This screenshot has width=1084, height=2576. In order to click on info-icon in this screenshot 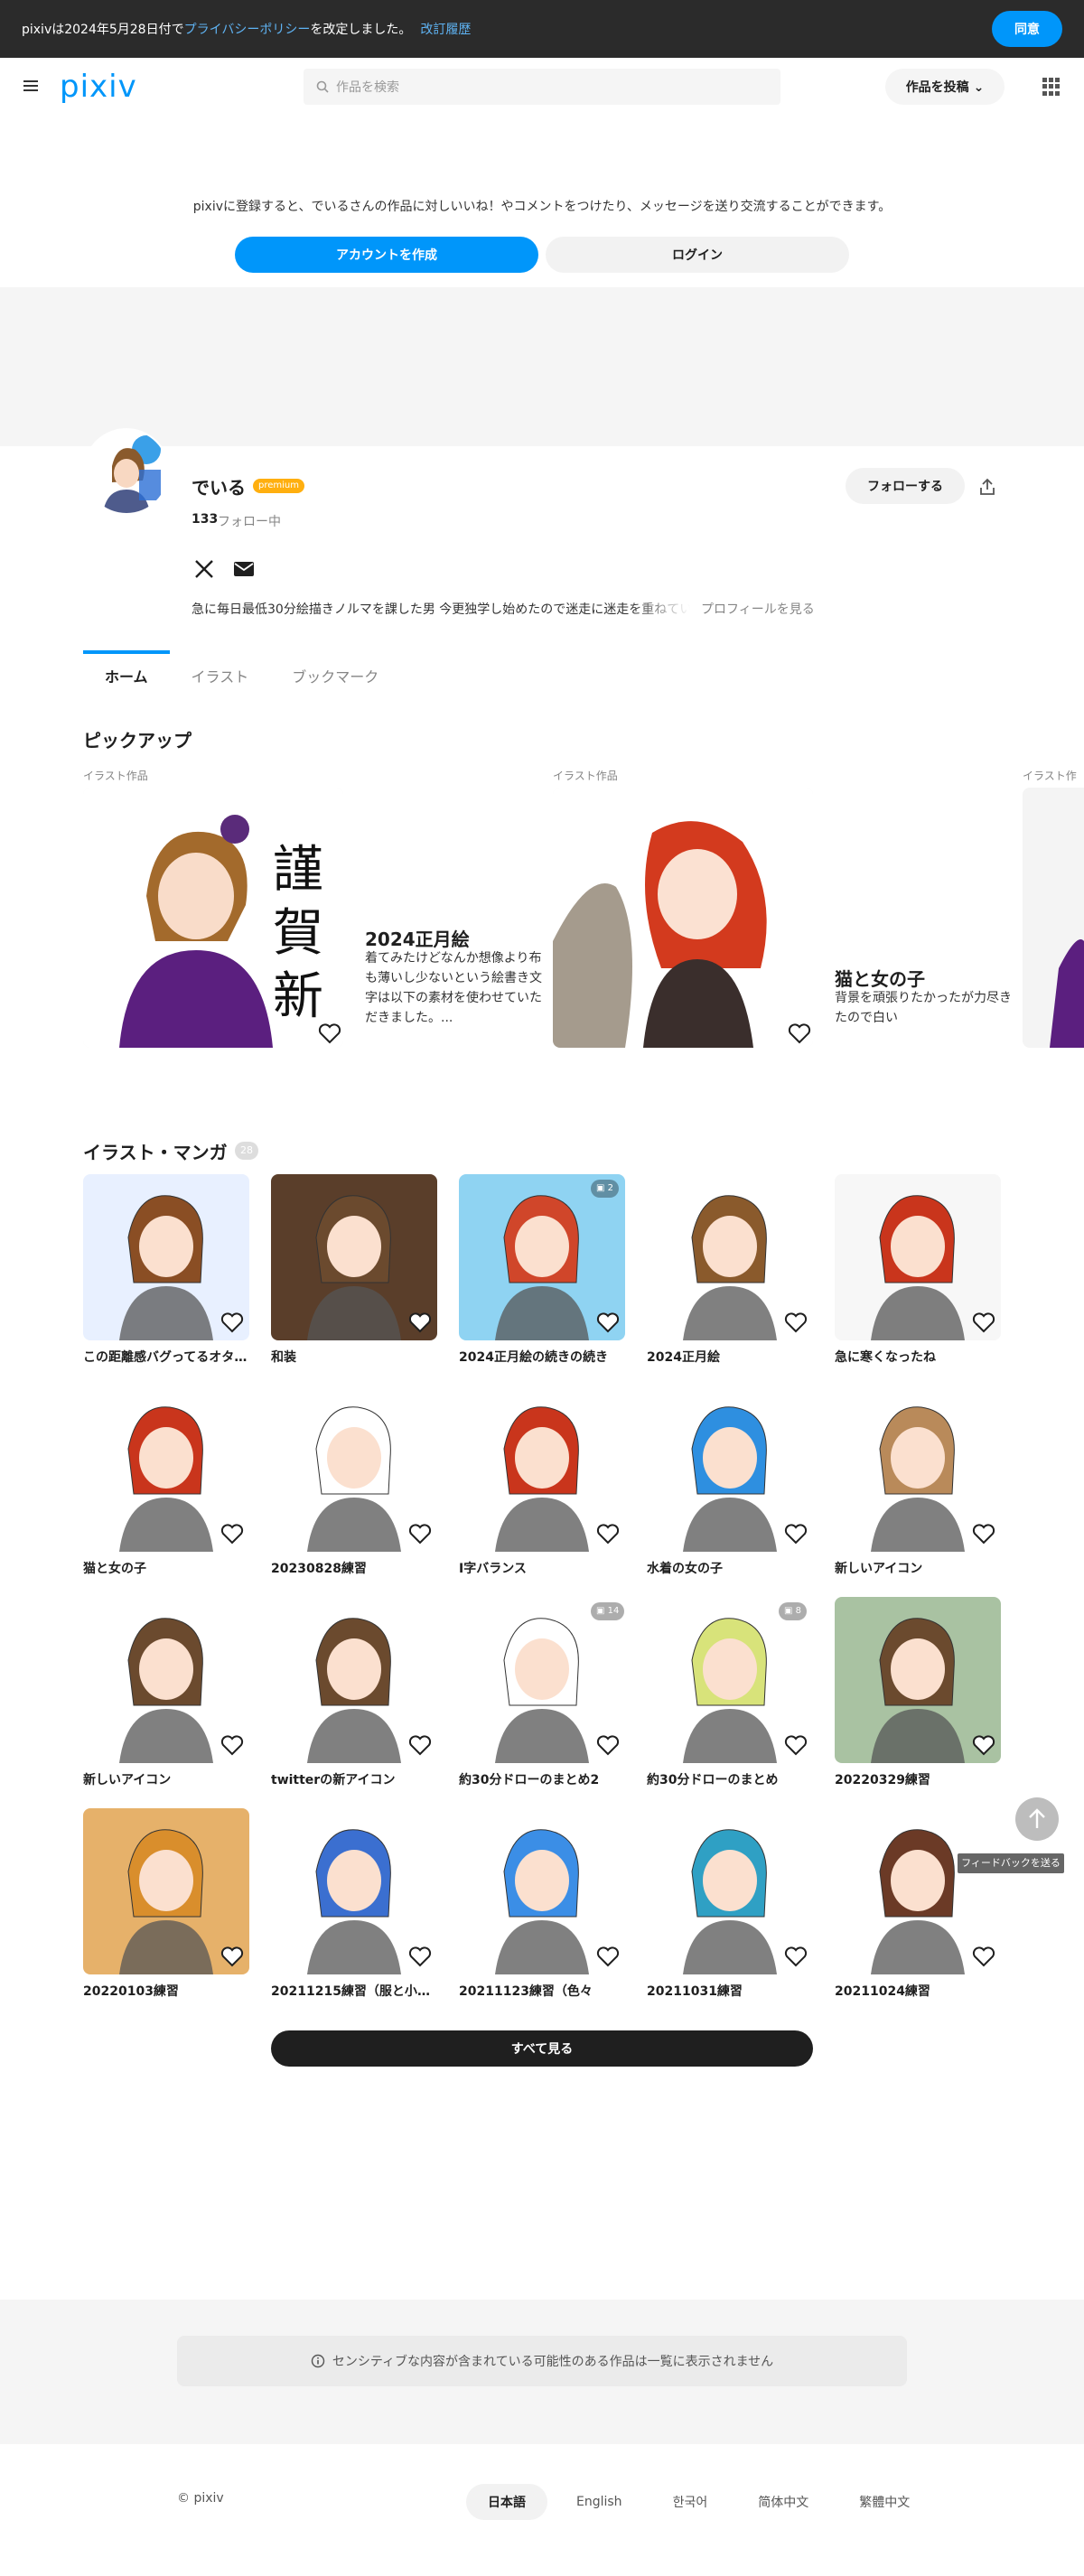, I will do `click(318, 2361)`.